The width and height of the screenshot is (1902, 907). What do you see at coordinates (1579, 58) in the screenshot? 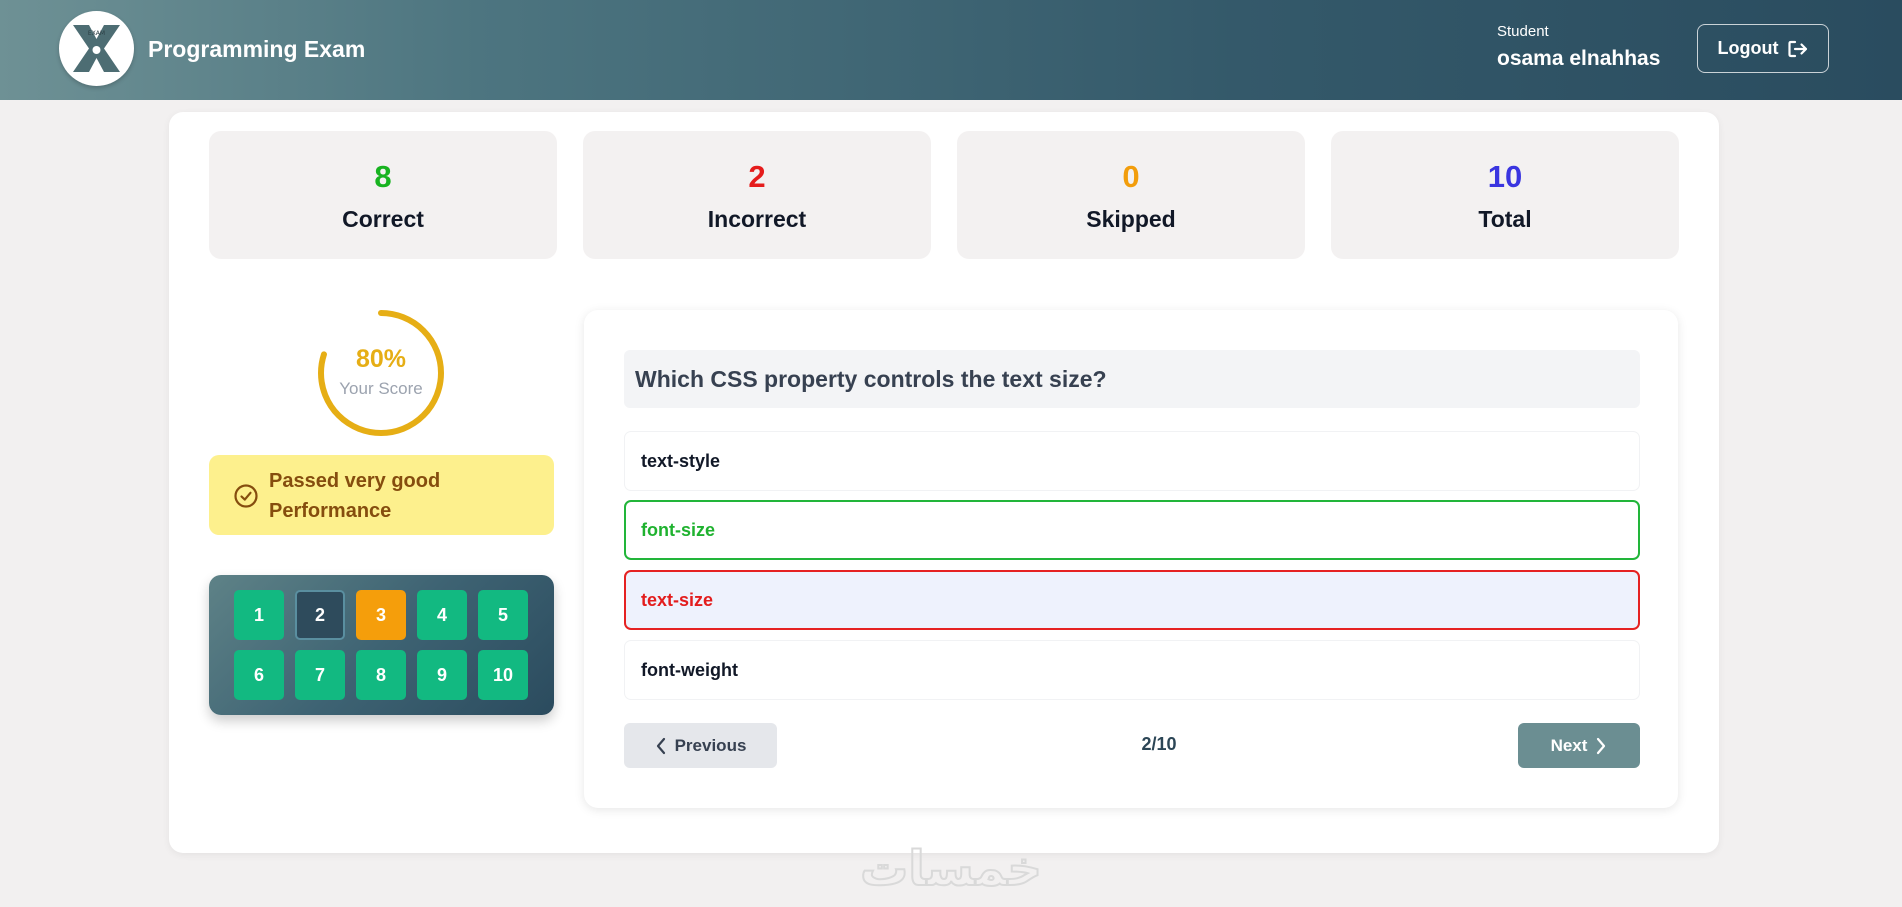
I see `student-name: osama elnahhas` at bounding box center [1579, 58].